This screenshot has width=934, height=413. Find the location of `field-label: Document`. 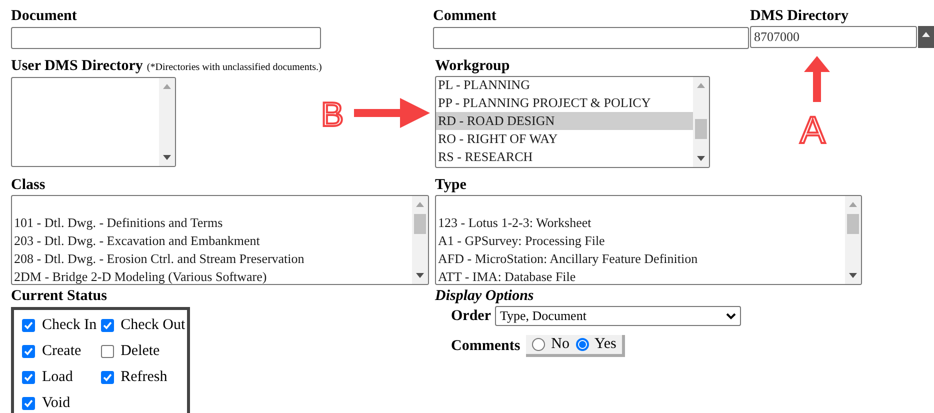

field-label: Document is located at coordinates (44, 16).